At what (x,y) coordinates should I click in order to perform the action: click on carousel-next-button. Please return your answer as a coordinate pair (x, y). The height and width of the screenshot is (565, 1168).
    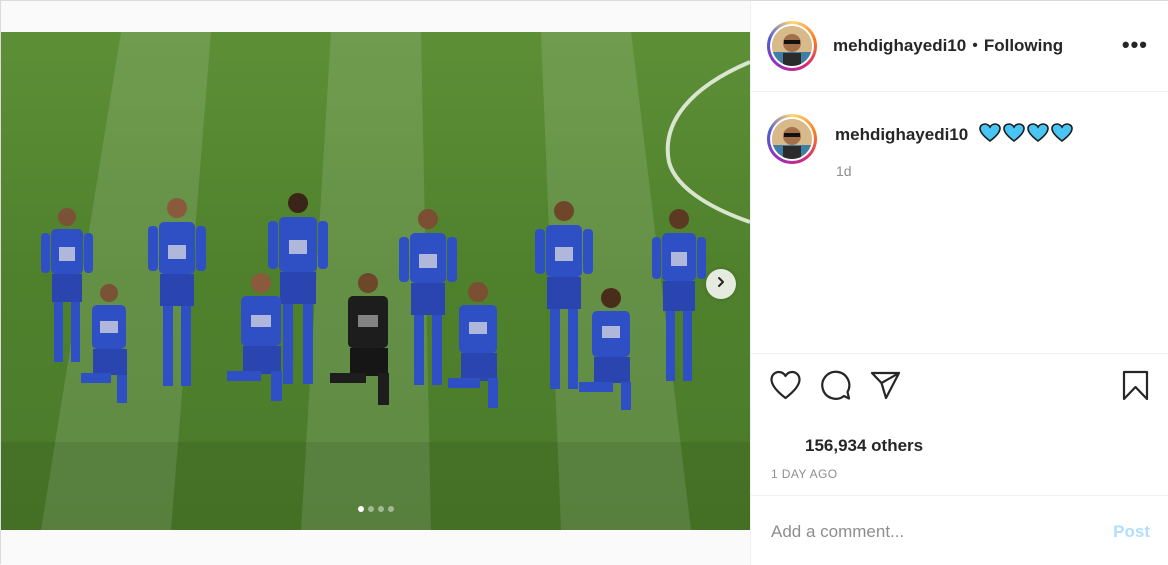
    Looking at the image, I should click on (721, 284).